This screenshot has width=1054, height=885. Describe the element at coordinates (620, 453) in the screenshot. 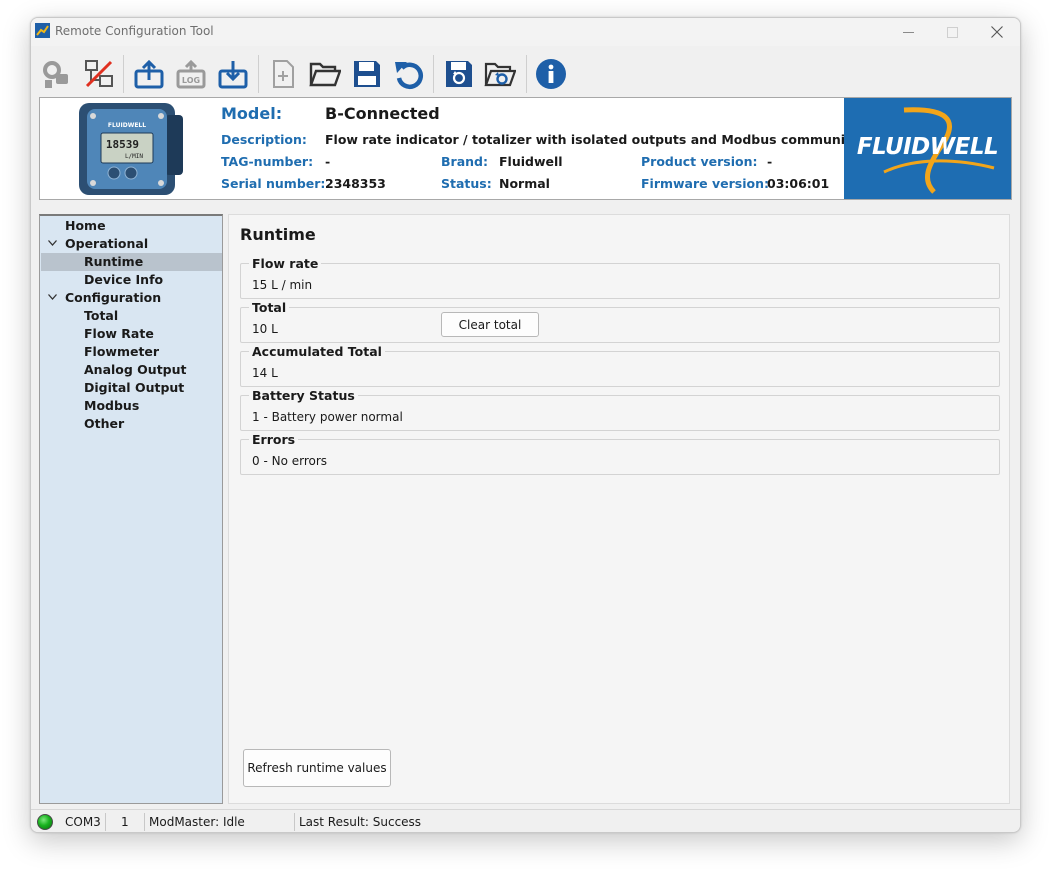

I see `errors-group: Errors 0 - No errors` at that location.